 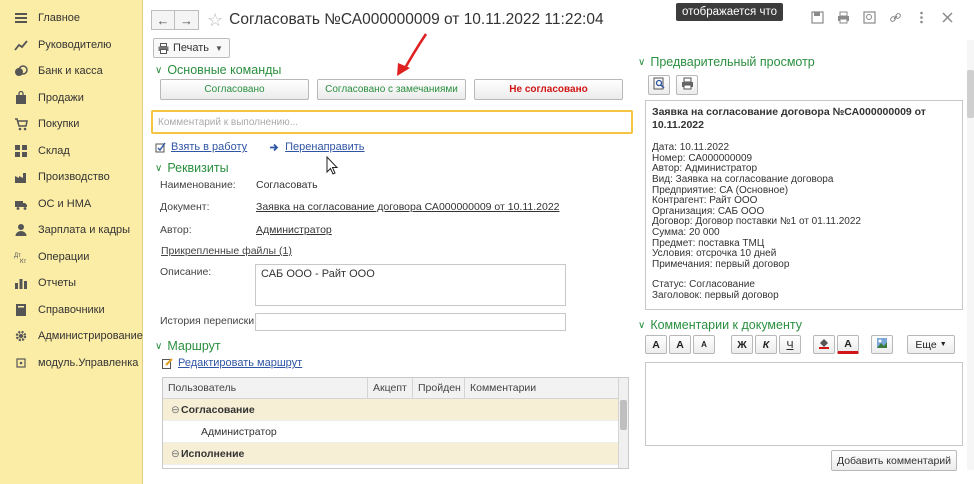 I want to click on image-icon, so click(x=882, y=344).